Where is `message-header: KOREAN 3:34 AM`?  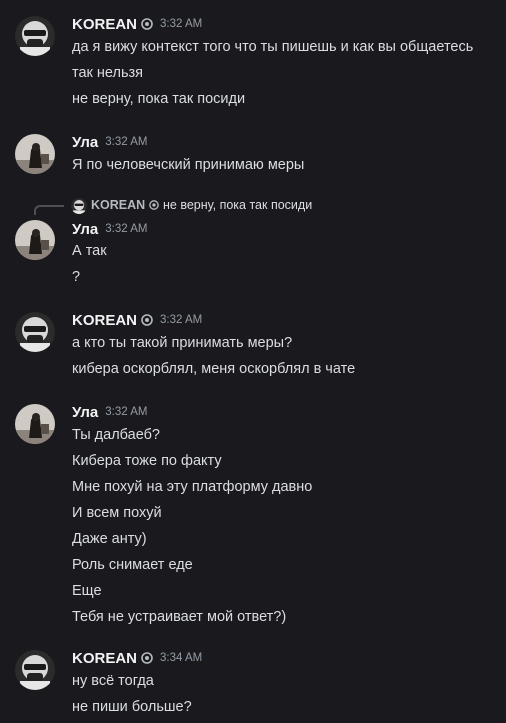
message-header: KOREAN 3:34 AM is located at coordinates (137, 658).